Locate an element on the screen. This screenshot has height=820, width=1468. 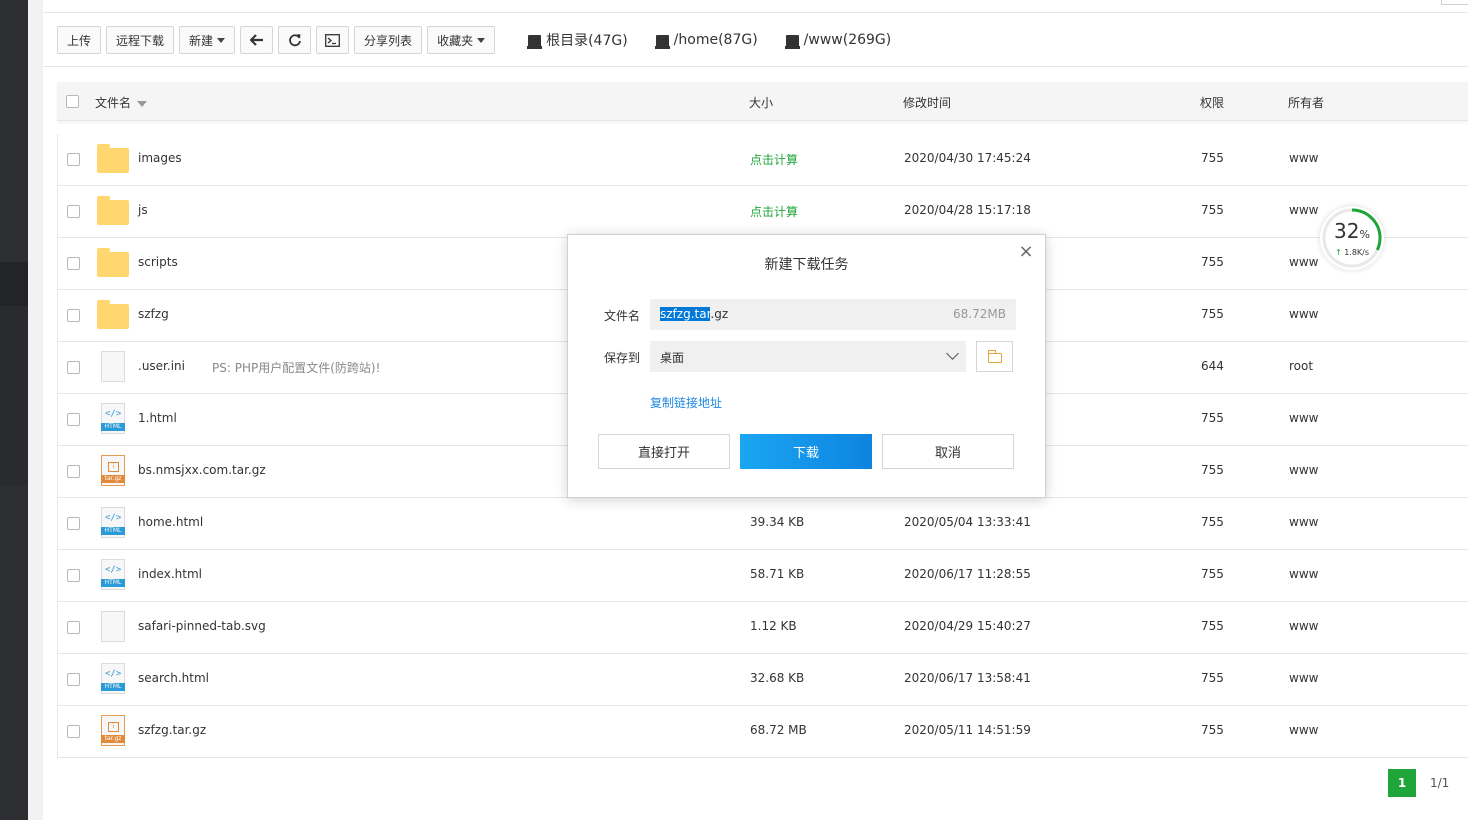
save-to-select: 桌面 is located at coordinates (808, 356).